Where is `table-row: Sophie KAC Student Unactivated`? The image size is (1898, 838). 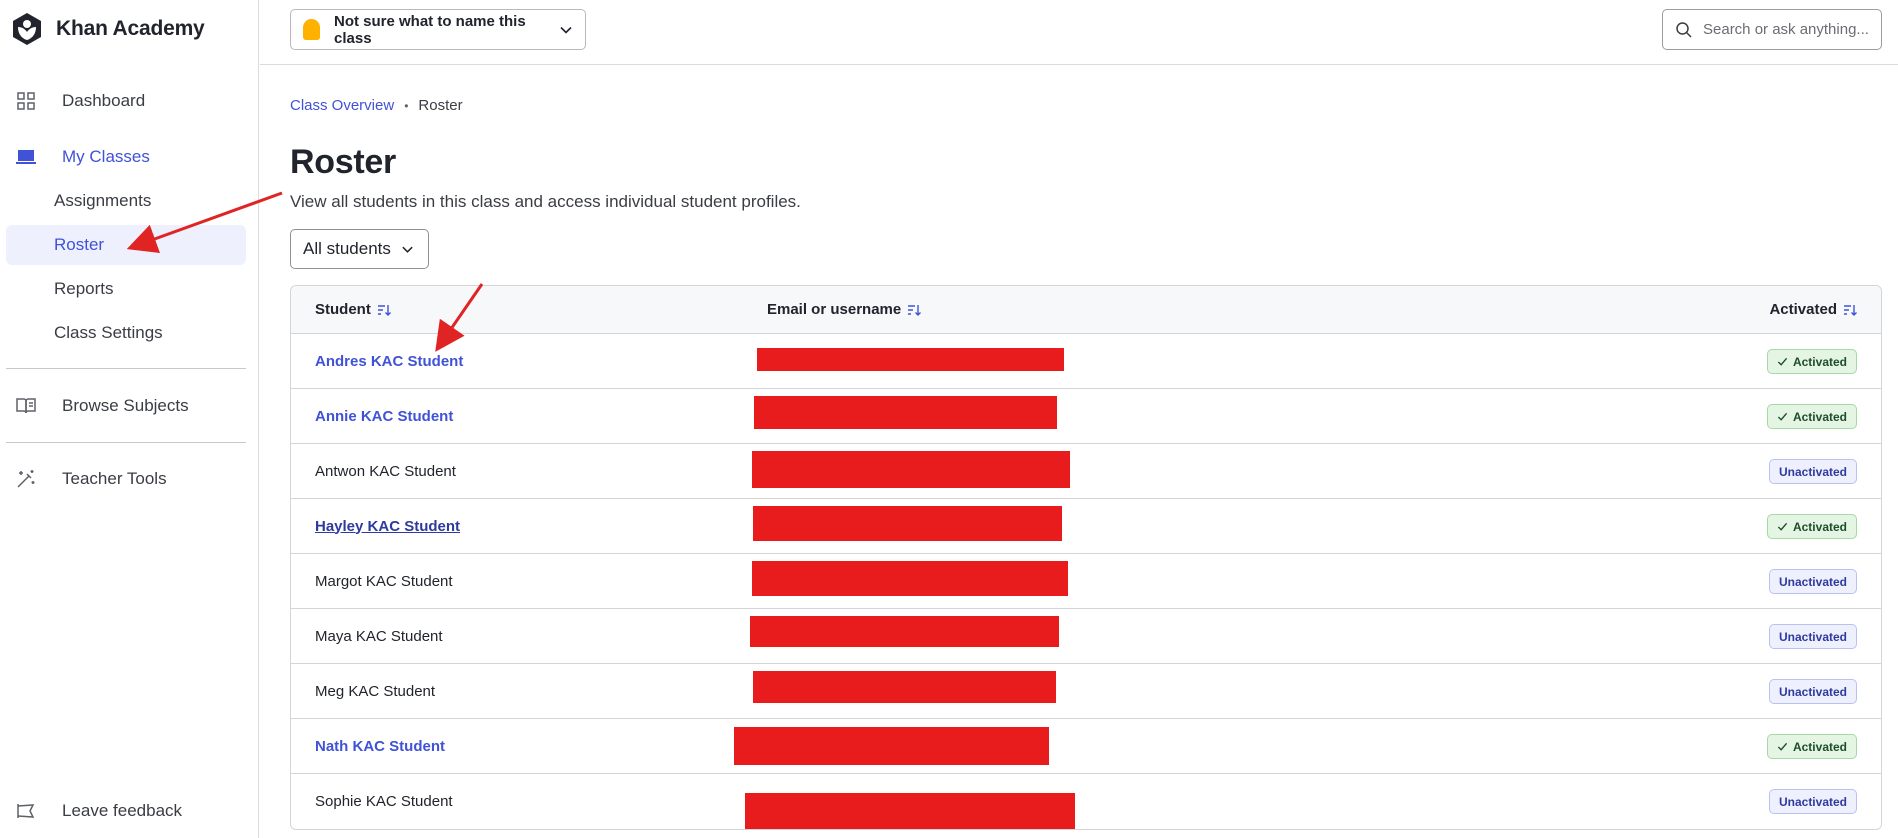
table-row: Sophie KAC Student Unactivated is located at coordinates (1086, 801).